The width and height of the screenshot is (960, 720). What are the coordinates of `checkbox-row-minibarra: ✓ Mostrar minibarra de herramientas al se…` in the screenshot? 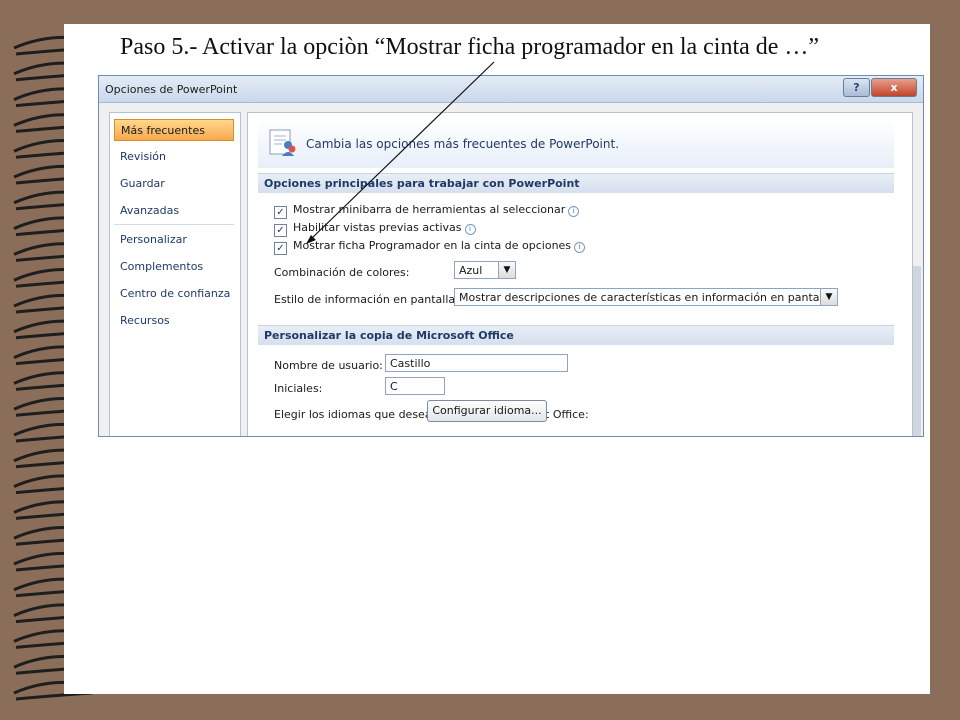 It's located at (427, 211).